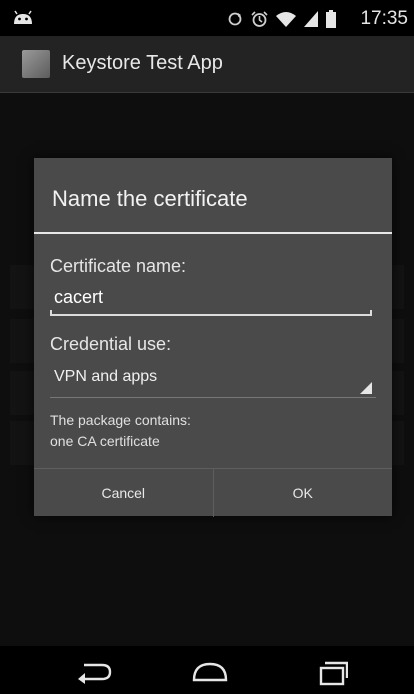 This screenshot has width=414, height=694. I want to click on package-info-line: one CA certificate, so click(105, 441).